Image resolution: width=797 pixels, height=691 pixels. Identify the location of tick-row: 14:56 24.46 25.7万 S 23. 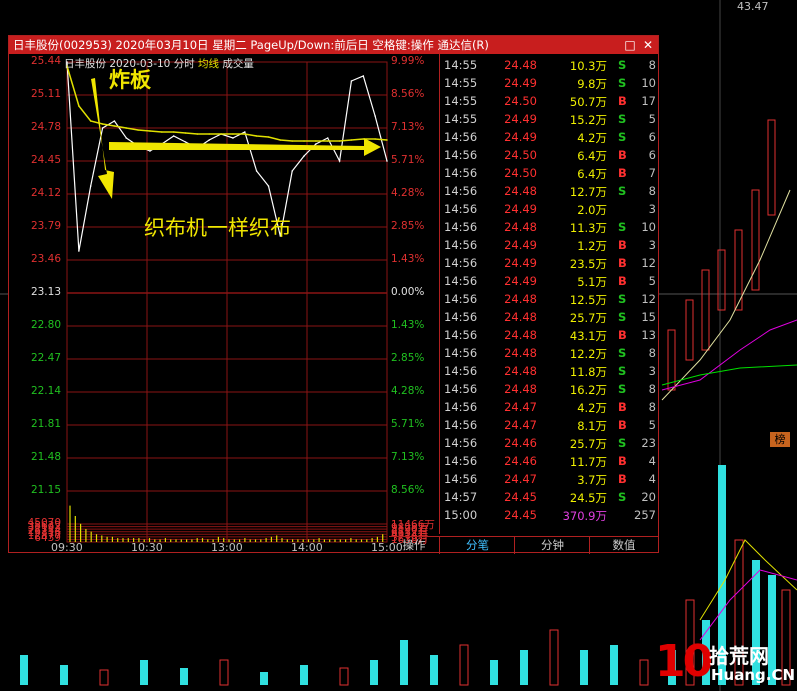
(549, 443).